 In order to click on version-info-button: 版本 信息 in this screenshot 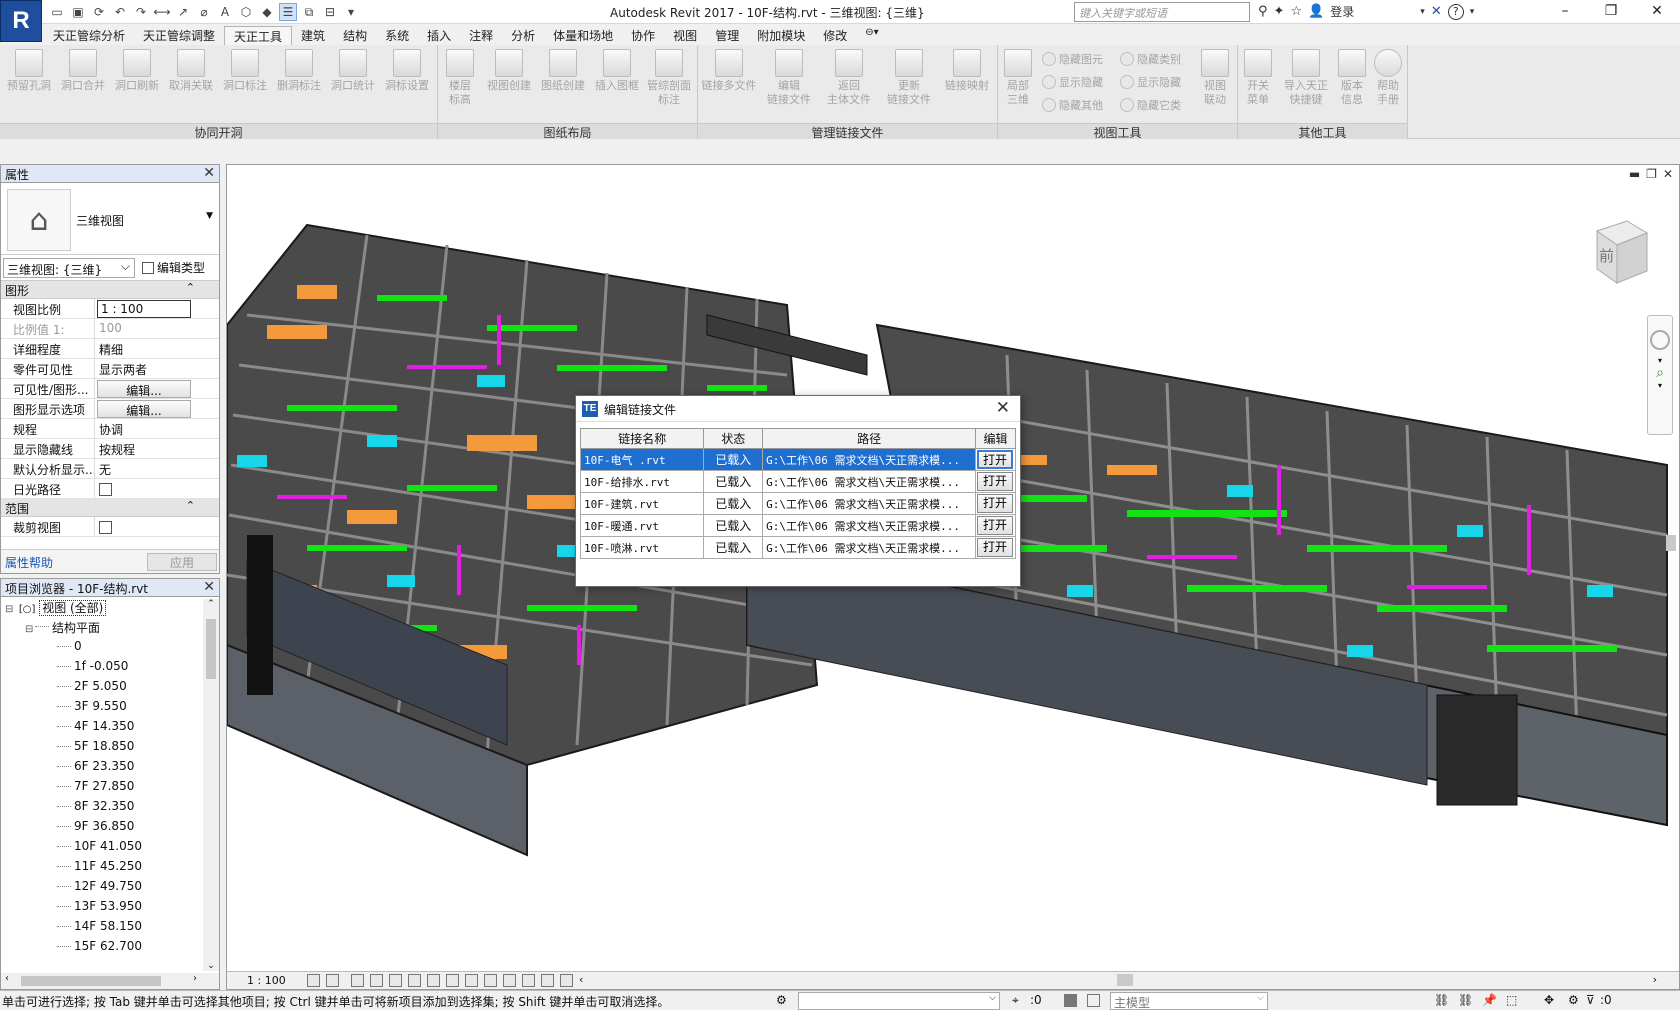, I will do `click(1352, 78)`.